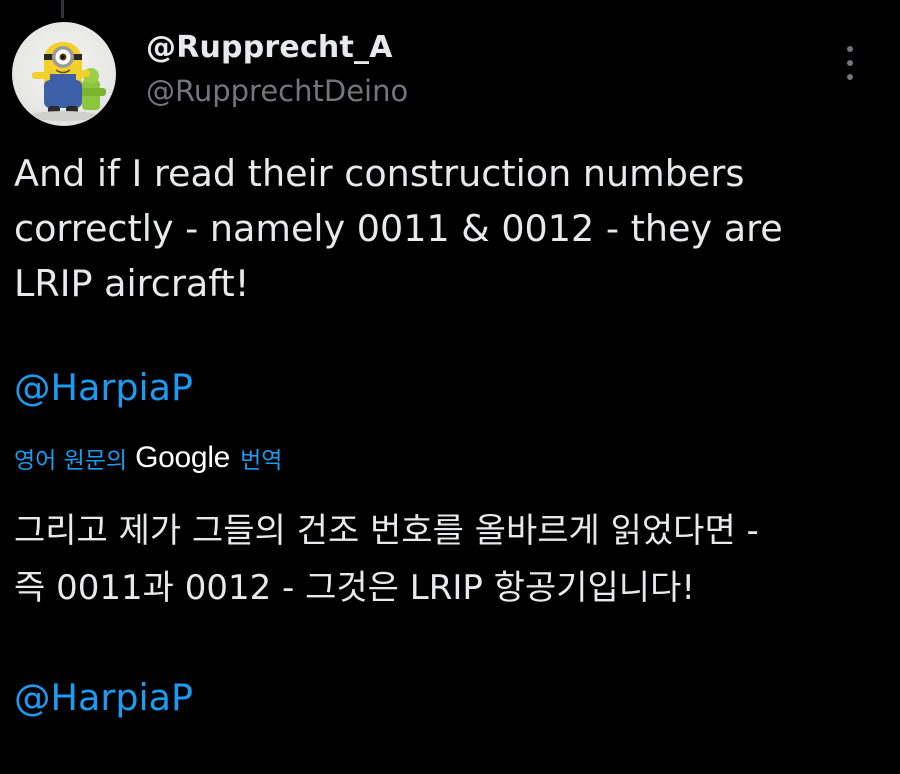 This screenshot has height=774, width=900. Describe the element at coordinates (103, 387) in the screenshot. I see `mention-link: @HarpiaP` at that location.